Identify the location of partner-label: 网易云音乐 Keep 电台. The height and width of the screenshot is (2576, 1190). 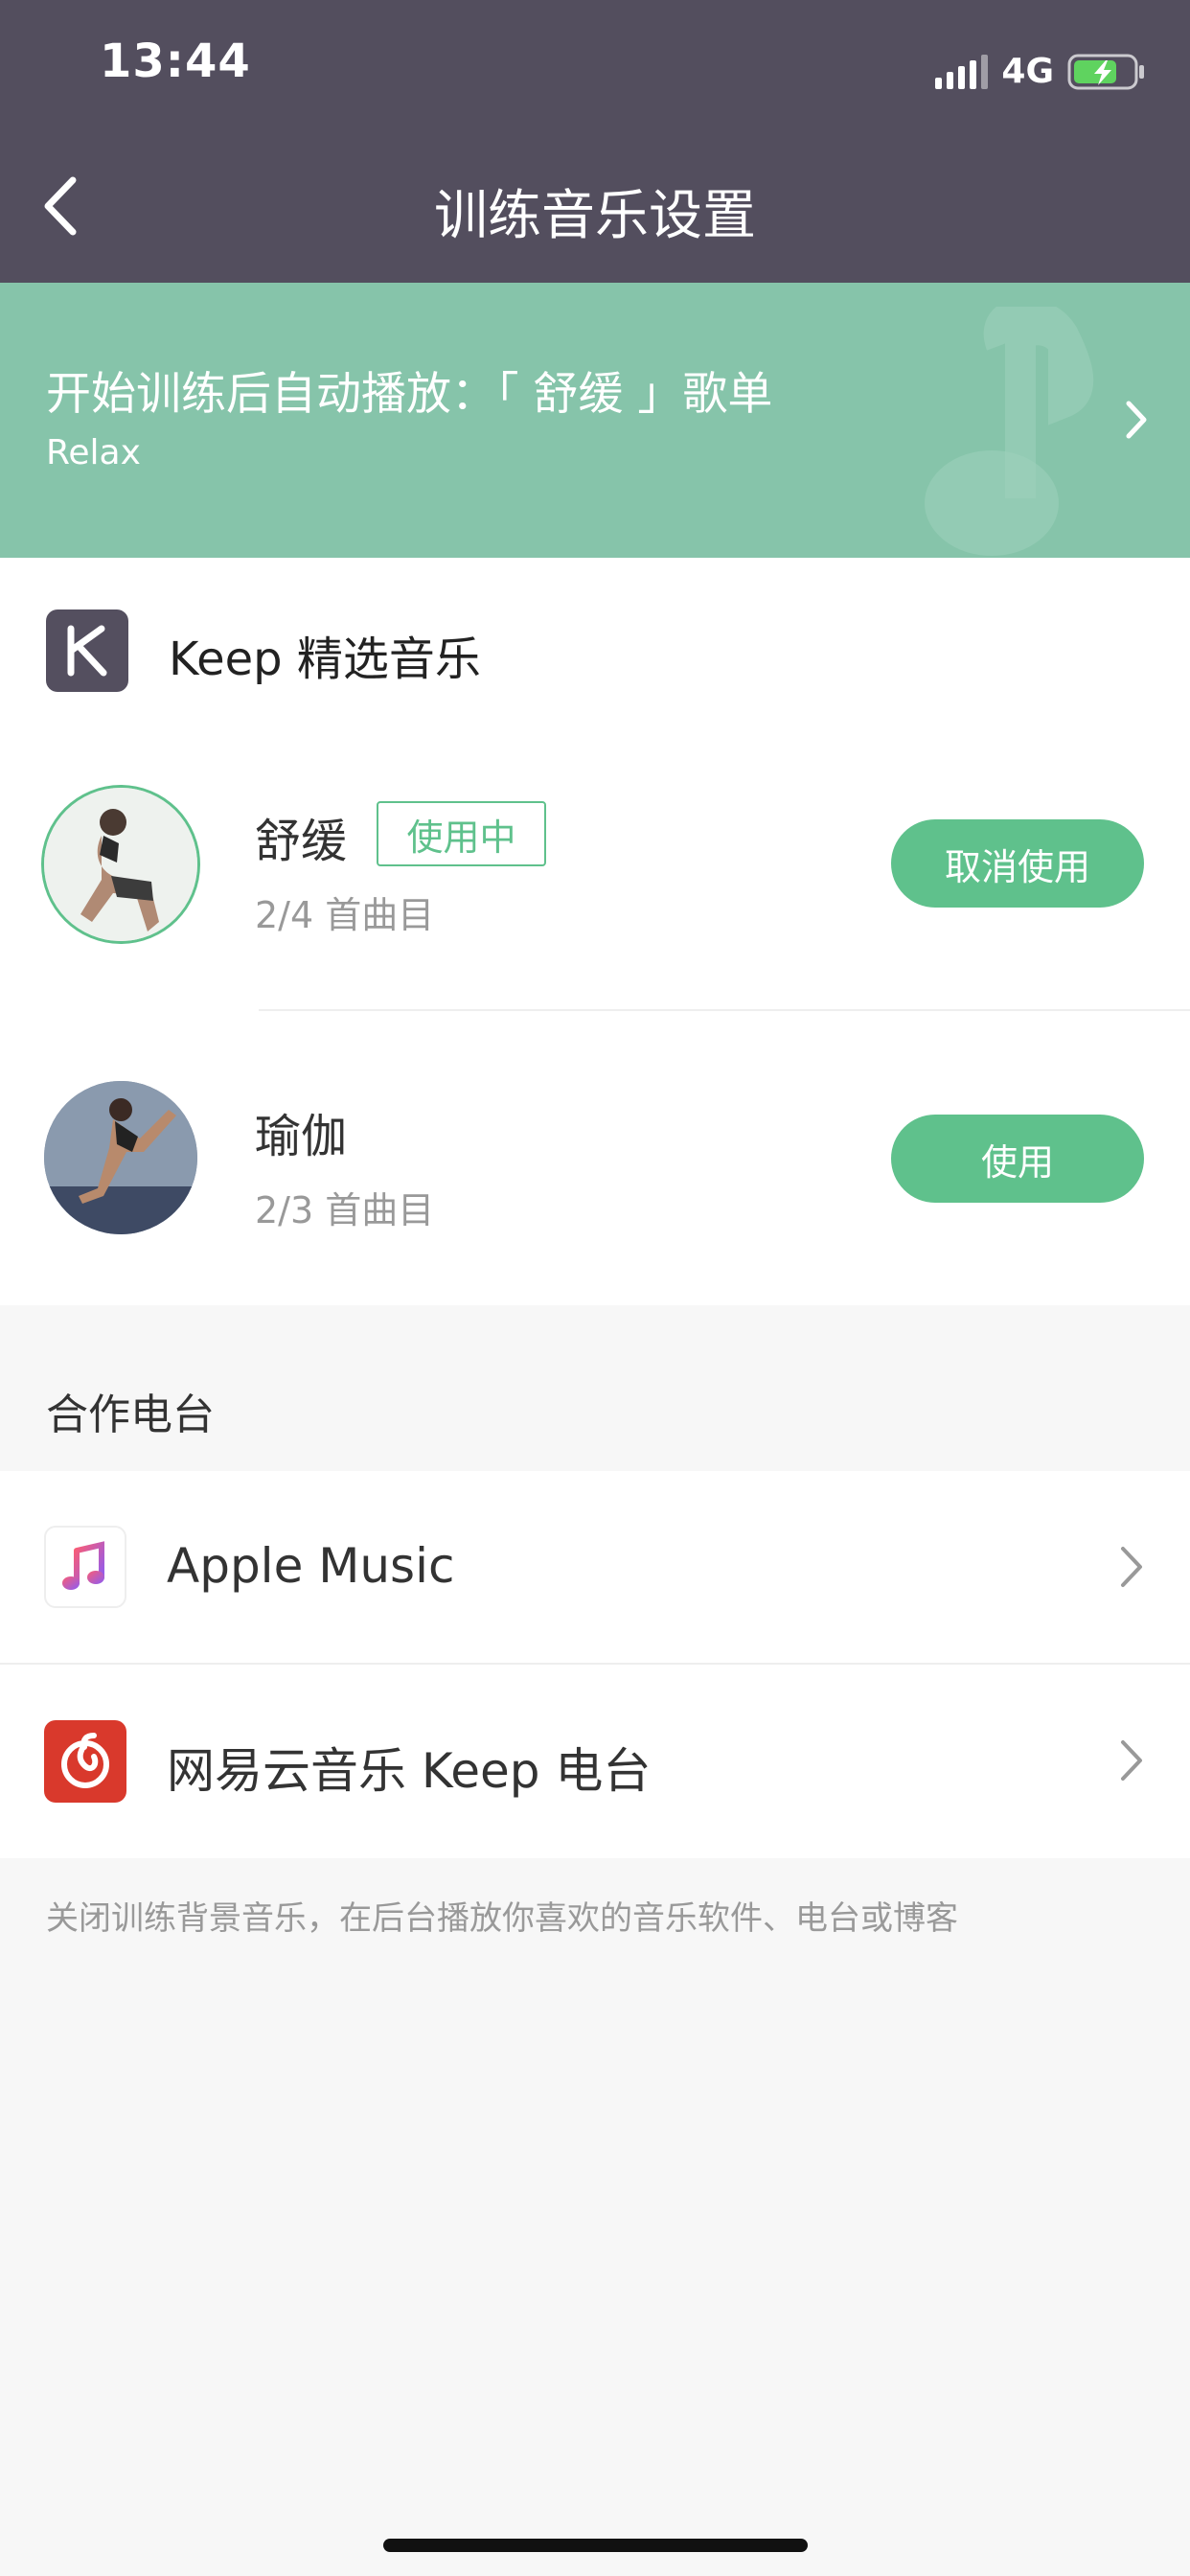
(410, 1771).